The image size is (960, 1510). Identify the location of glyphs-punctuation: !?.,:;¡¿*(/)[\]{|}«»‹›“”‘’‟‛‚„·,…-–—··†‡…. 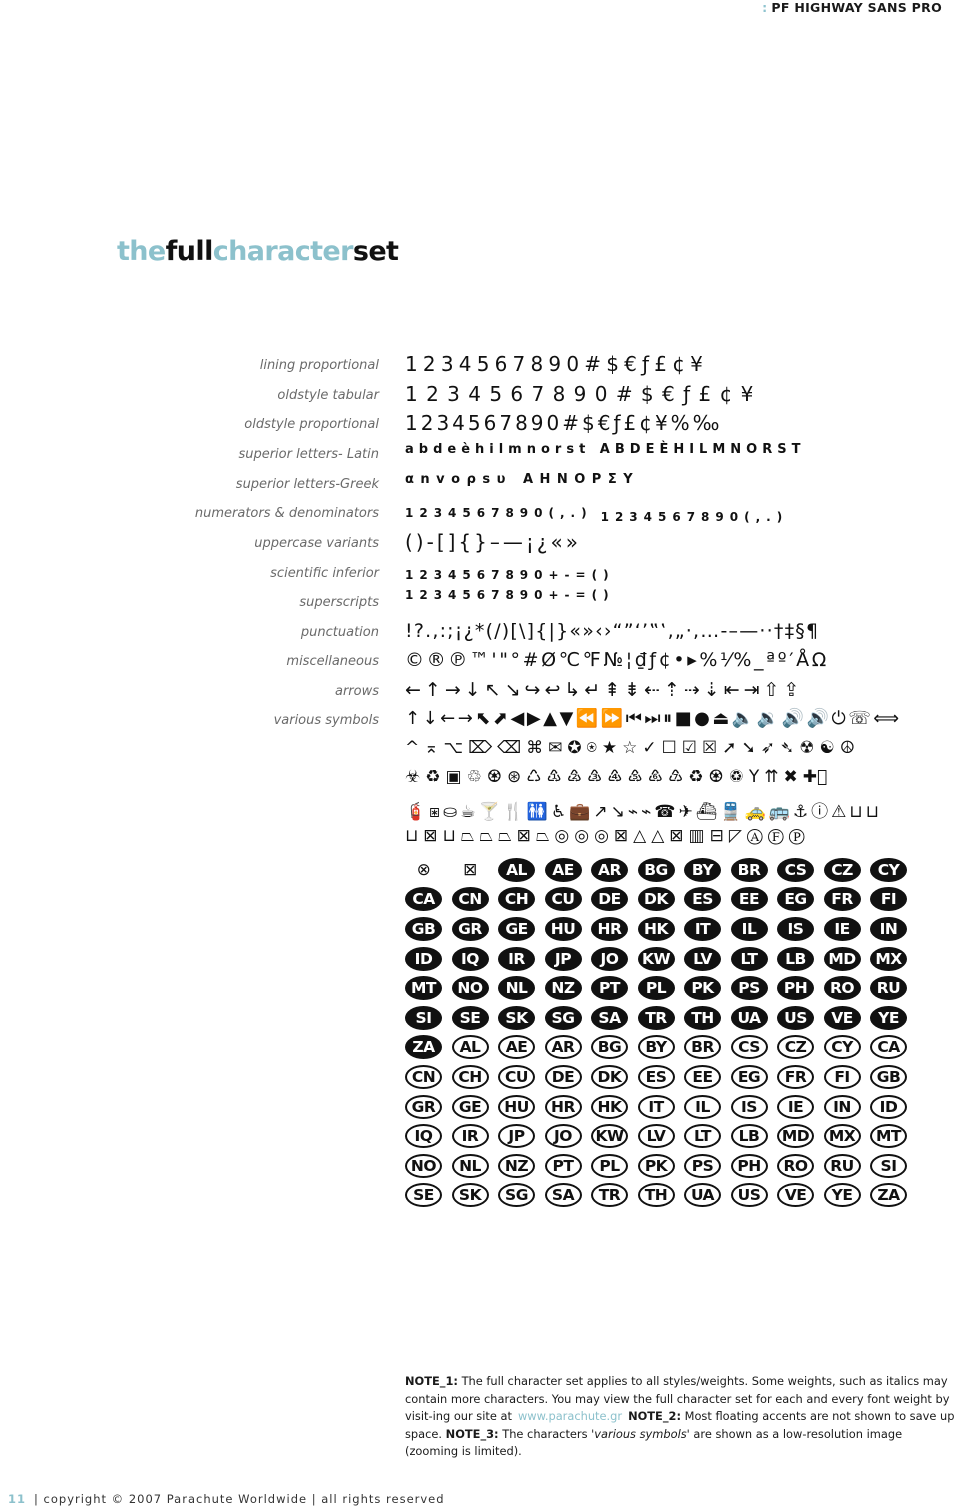
(612, 631).